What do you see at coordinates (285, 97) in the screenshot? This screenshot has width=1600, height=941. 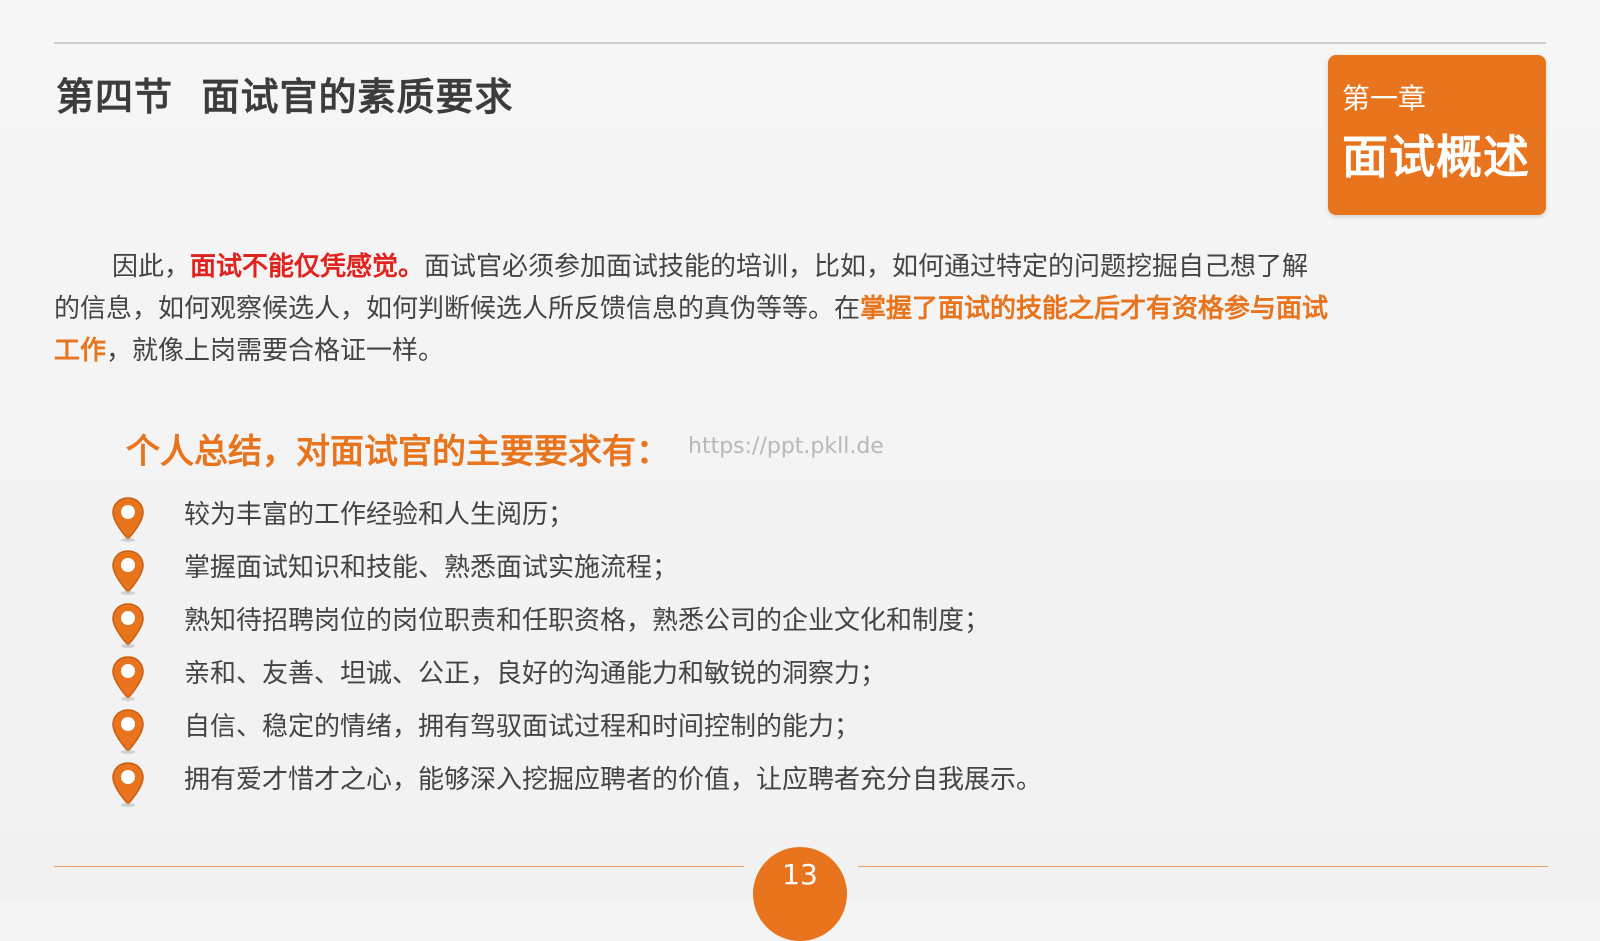 I see `section-title: 第四节 面试官的素质要求` at bounding box center [285, 97].